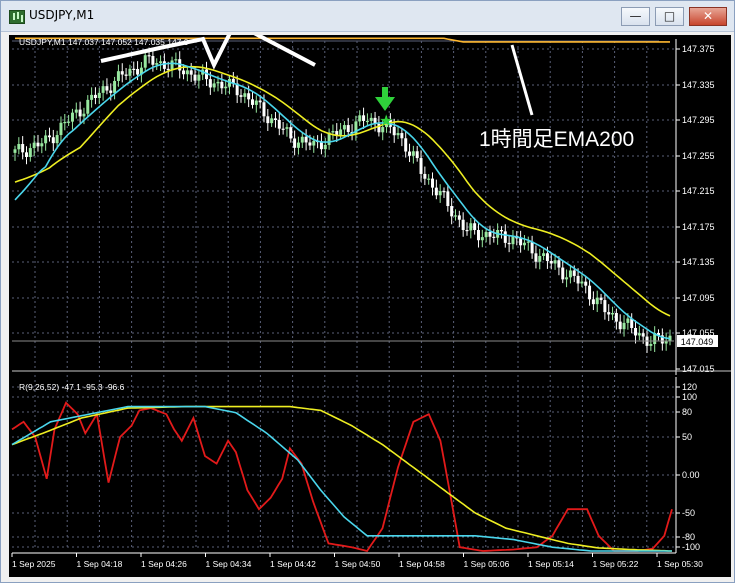  What do you see at coordinates (17, 17) in the screenshot?
I see `chart-app-icon` at bounding box center [17, 17].